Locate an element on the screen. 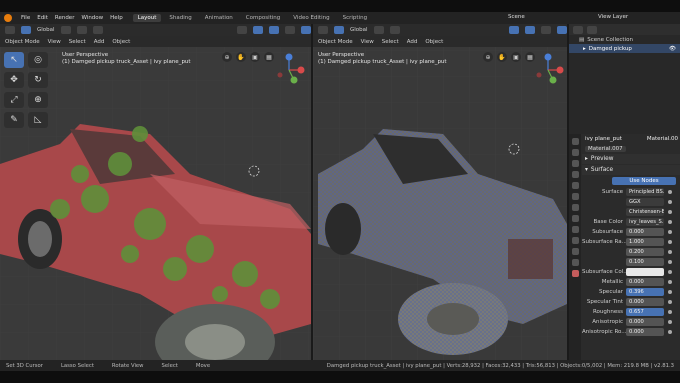 This screenshot has height=383, width=680. select-tool-icon: ↖ is located at coordinates (14, 60).